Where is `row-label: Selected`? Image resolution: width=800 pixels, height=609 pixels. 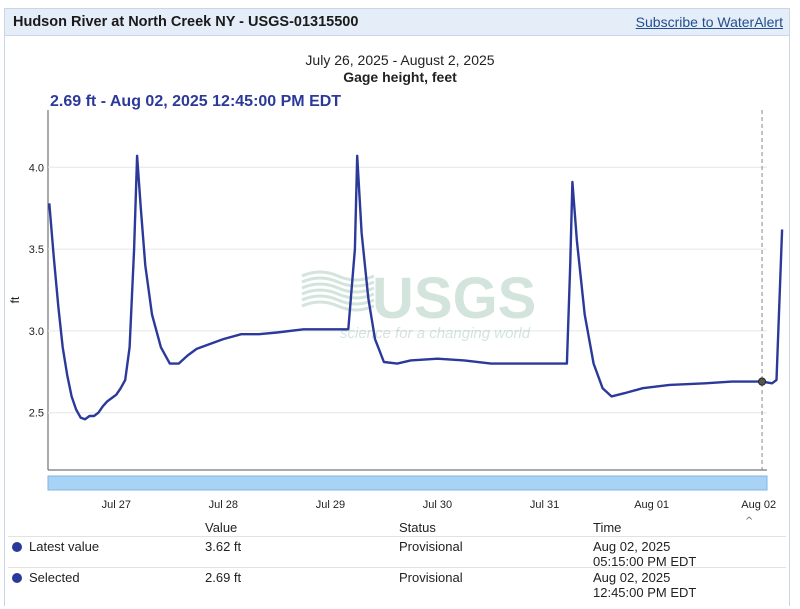
row-label: Selected is located at coordinates (54, 577).